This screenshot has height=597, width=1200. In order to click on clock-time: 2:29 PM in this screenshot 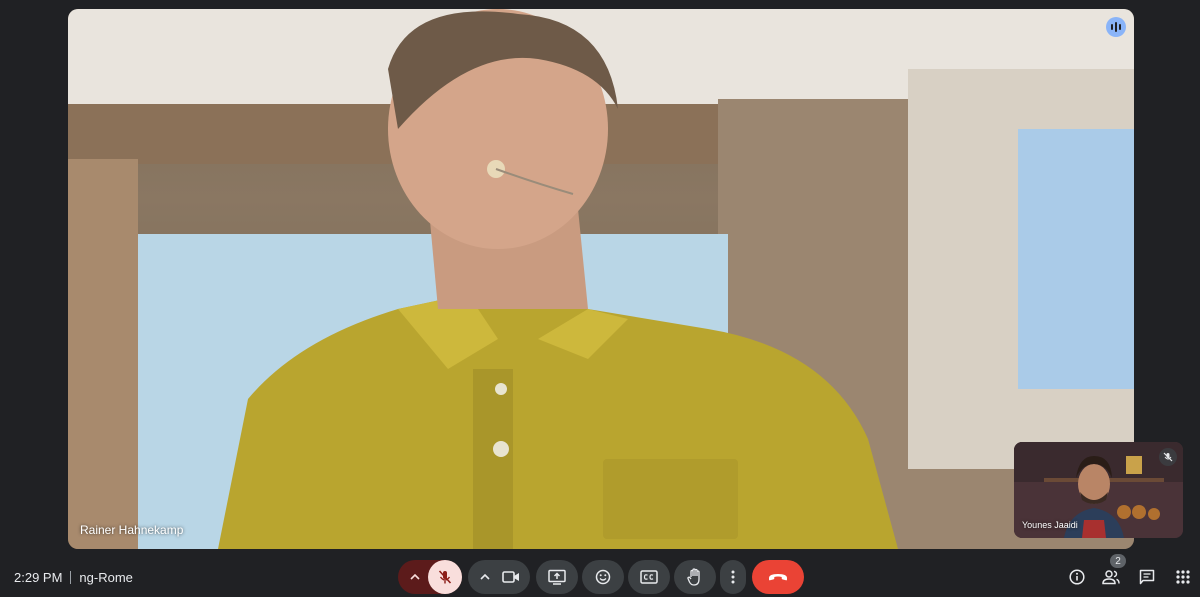, I will do `click(38, 577)`.